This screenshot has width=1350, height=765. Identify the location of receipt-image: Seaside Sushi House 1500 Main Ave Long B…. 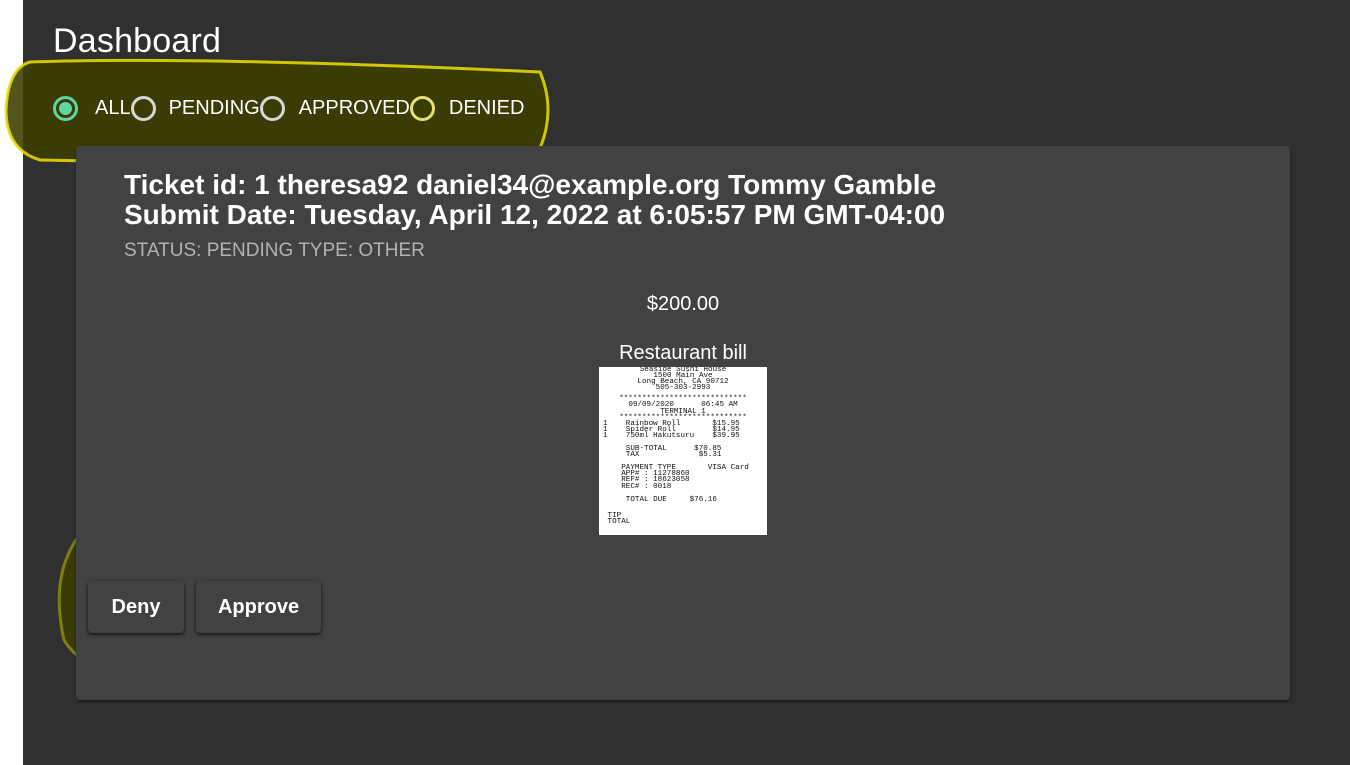
(683, 451).